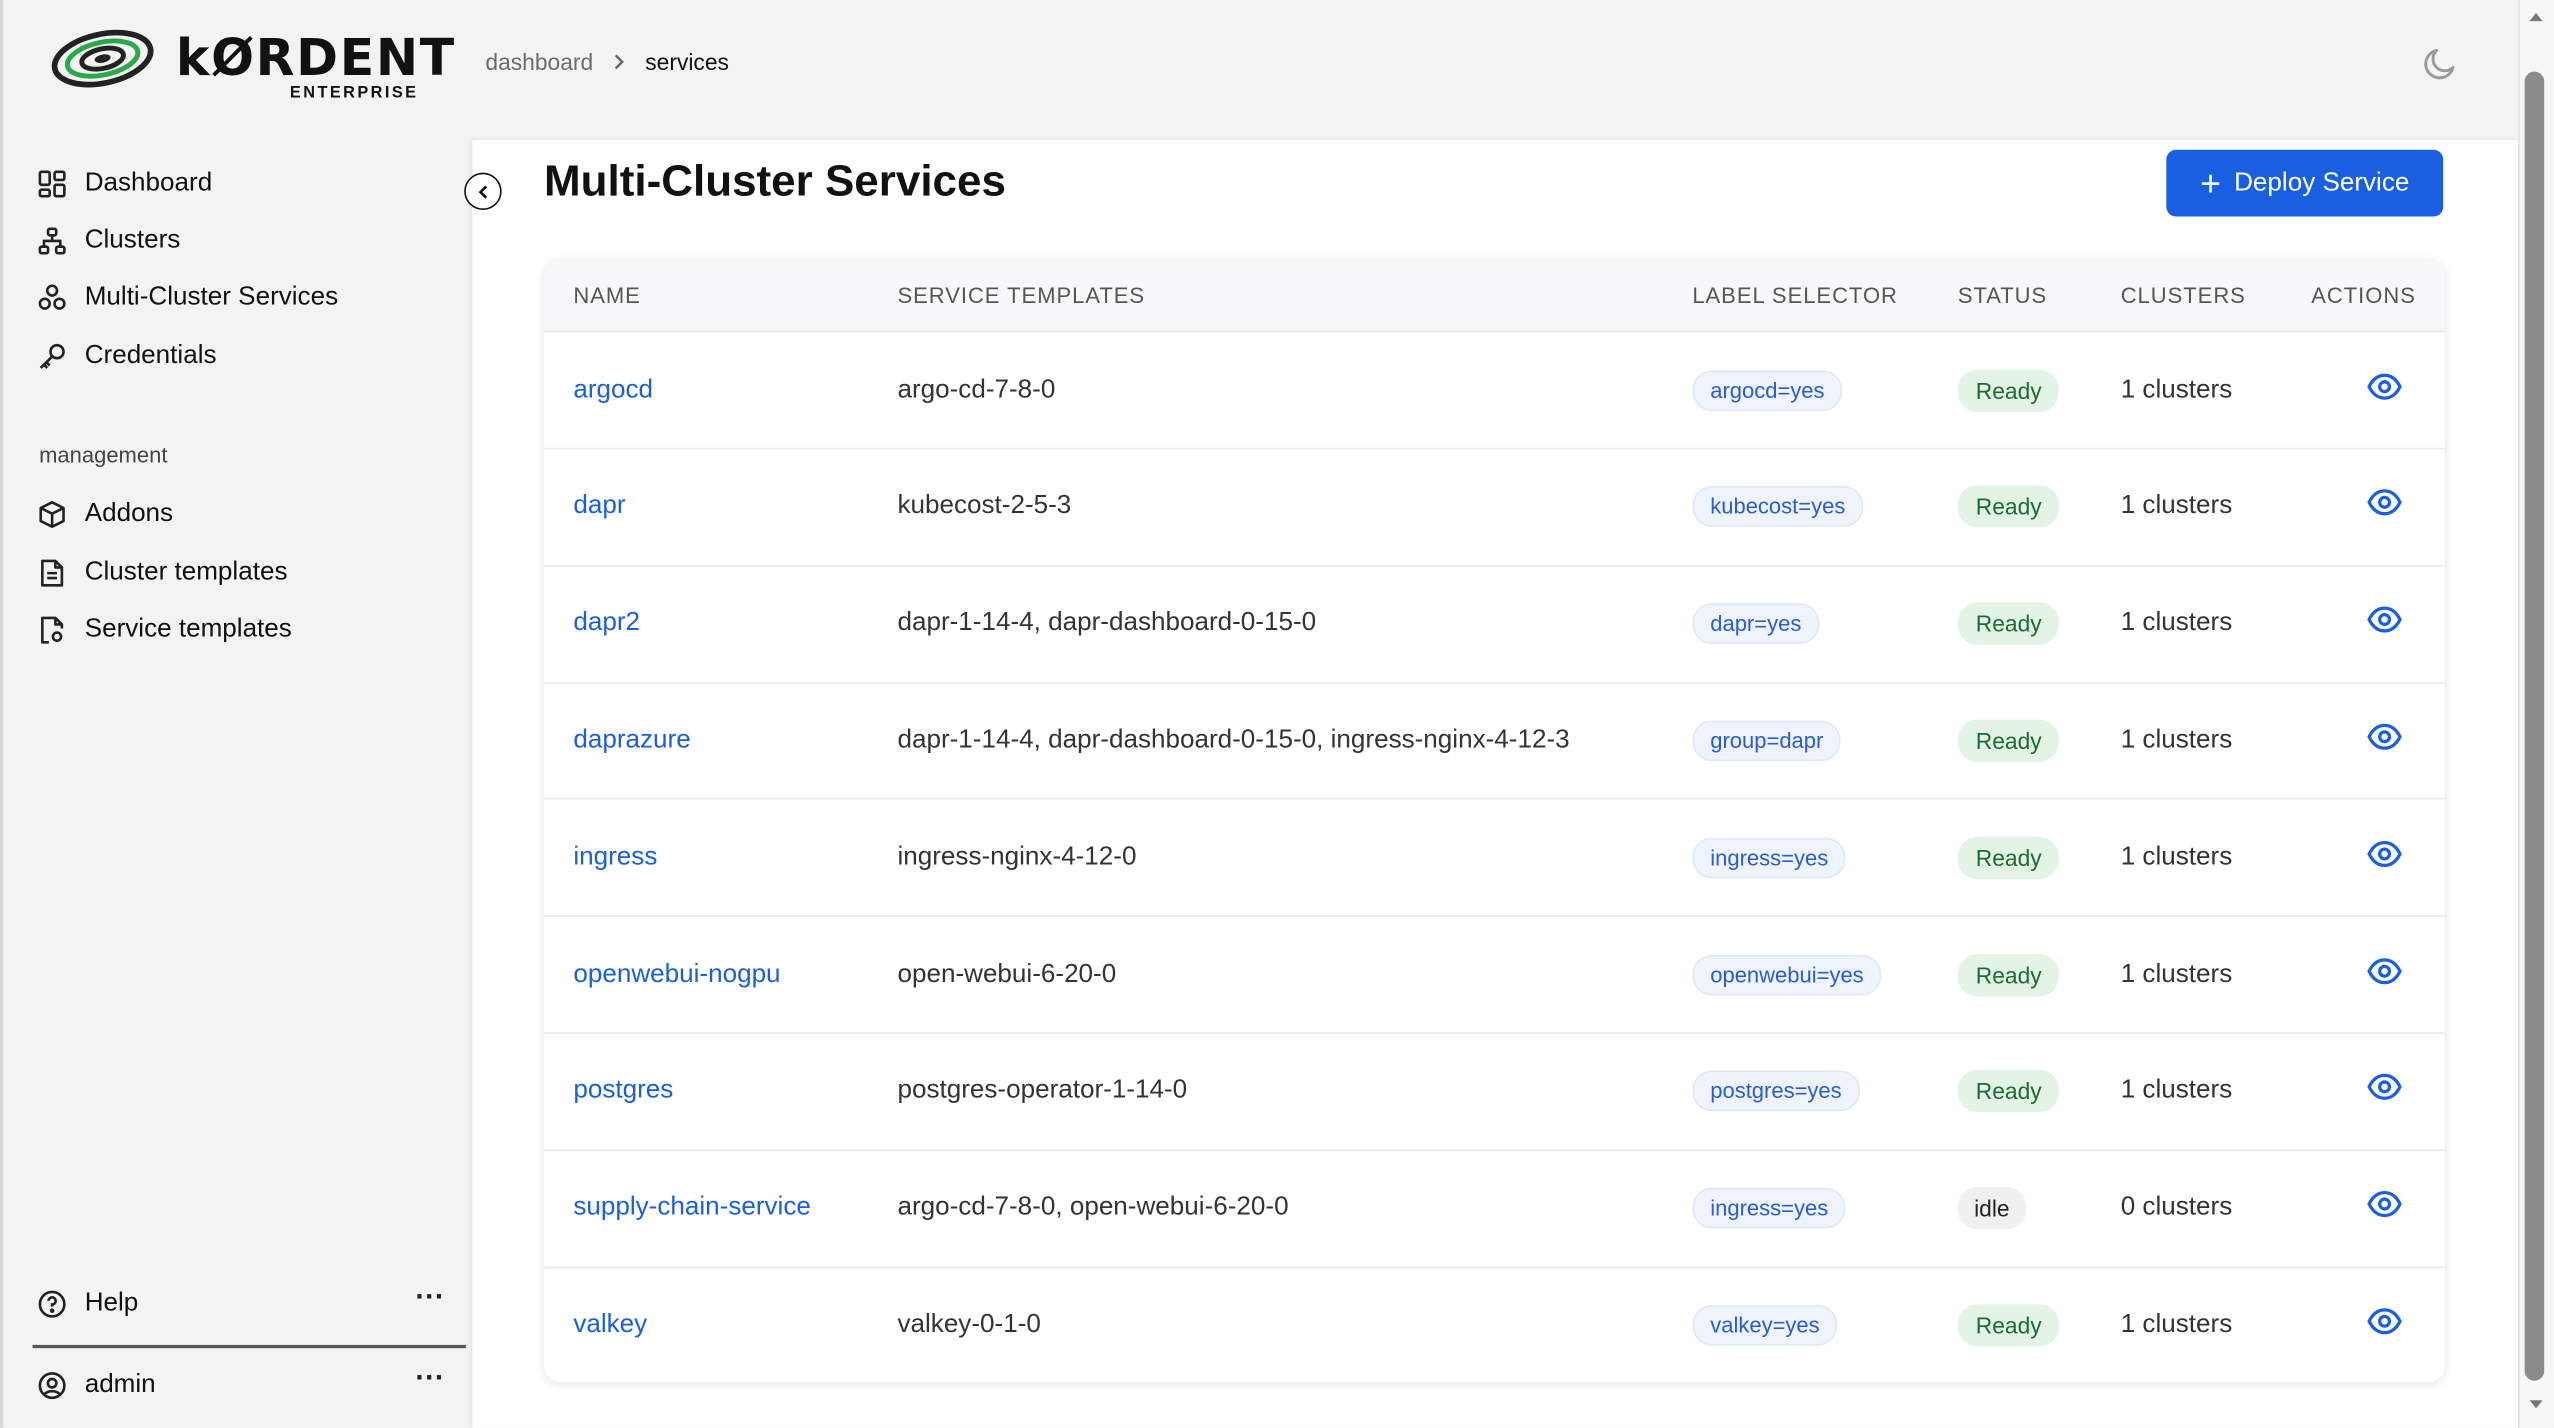  I want to click on sidebar-item-multi-cluster-services: Multi-Cluster Services, so click(187, 298).